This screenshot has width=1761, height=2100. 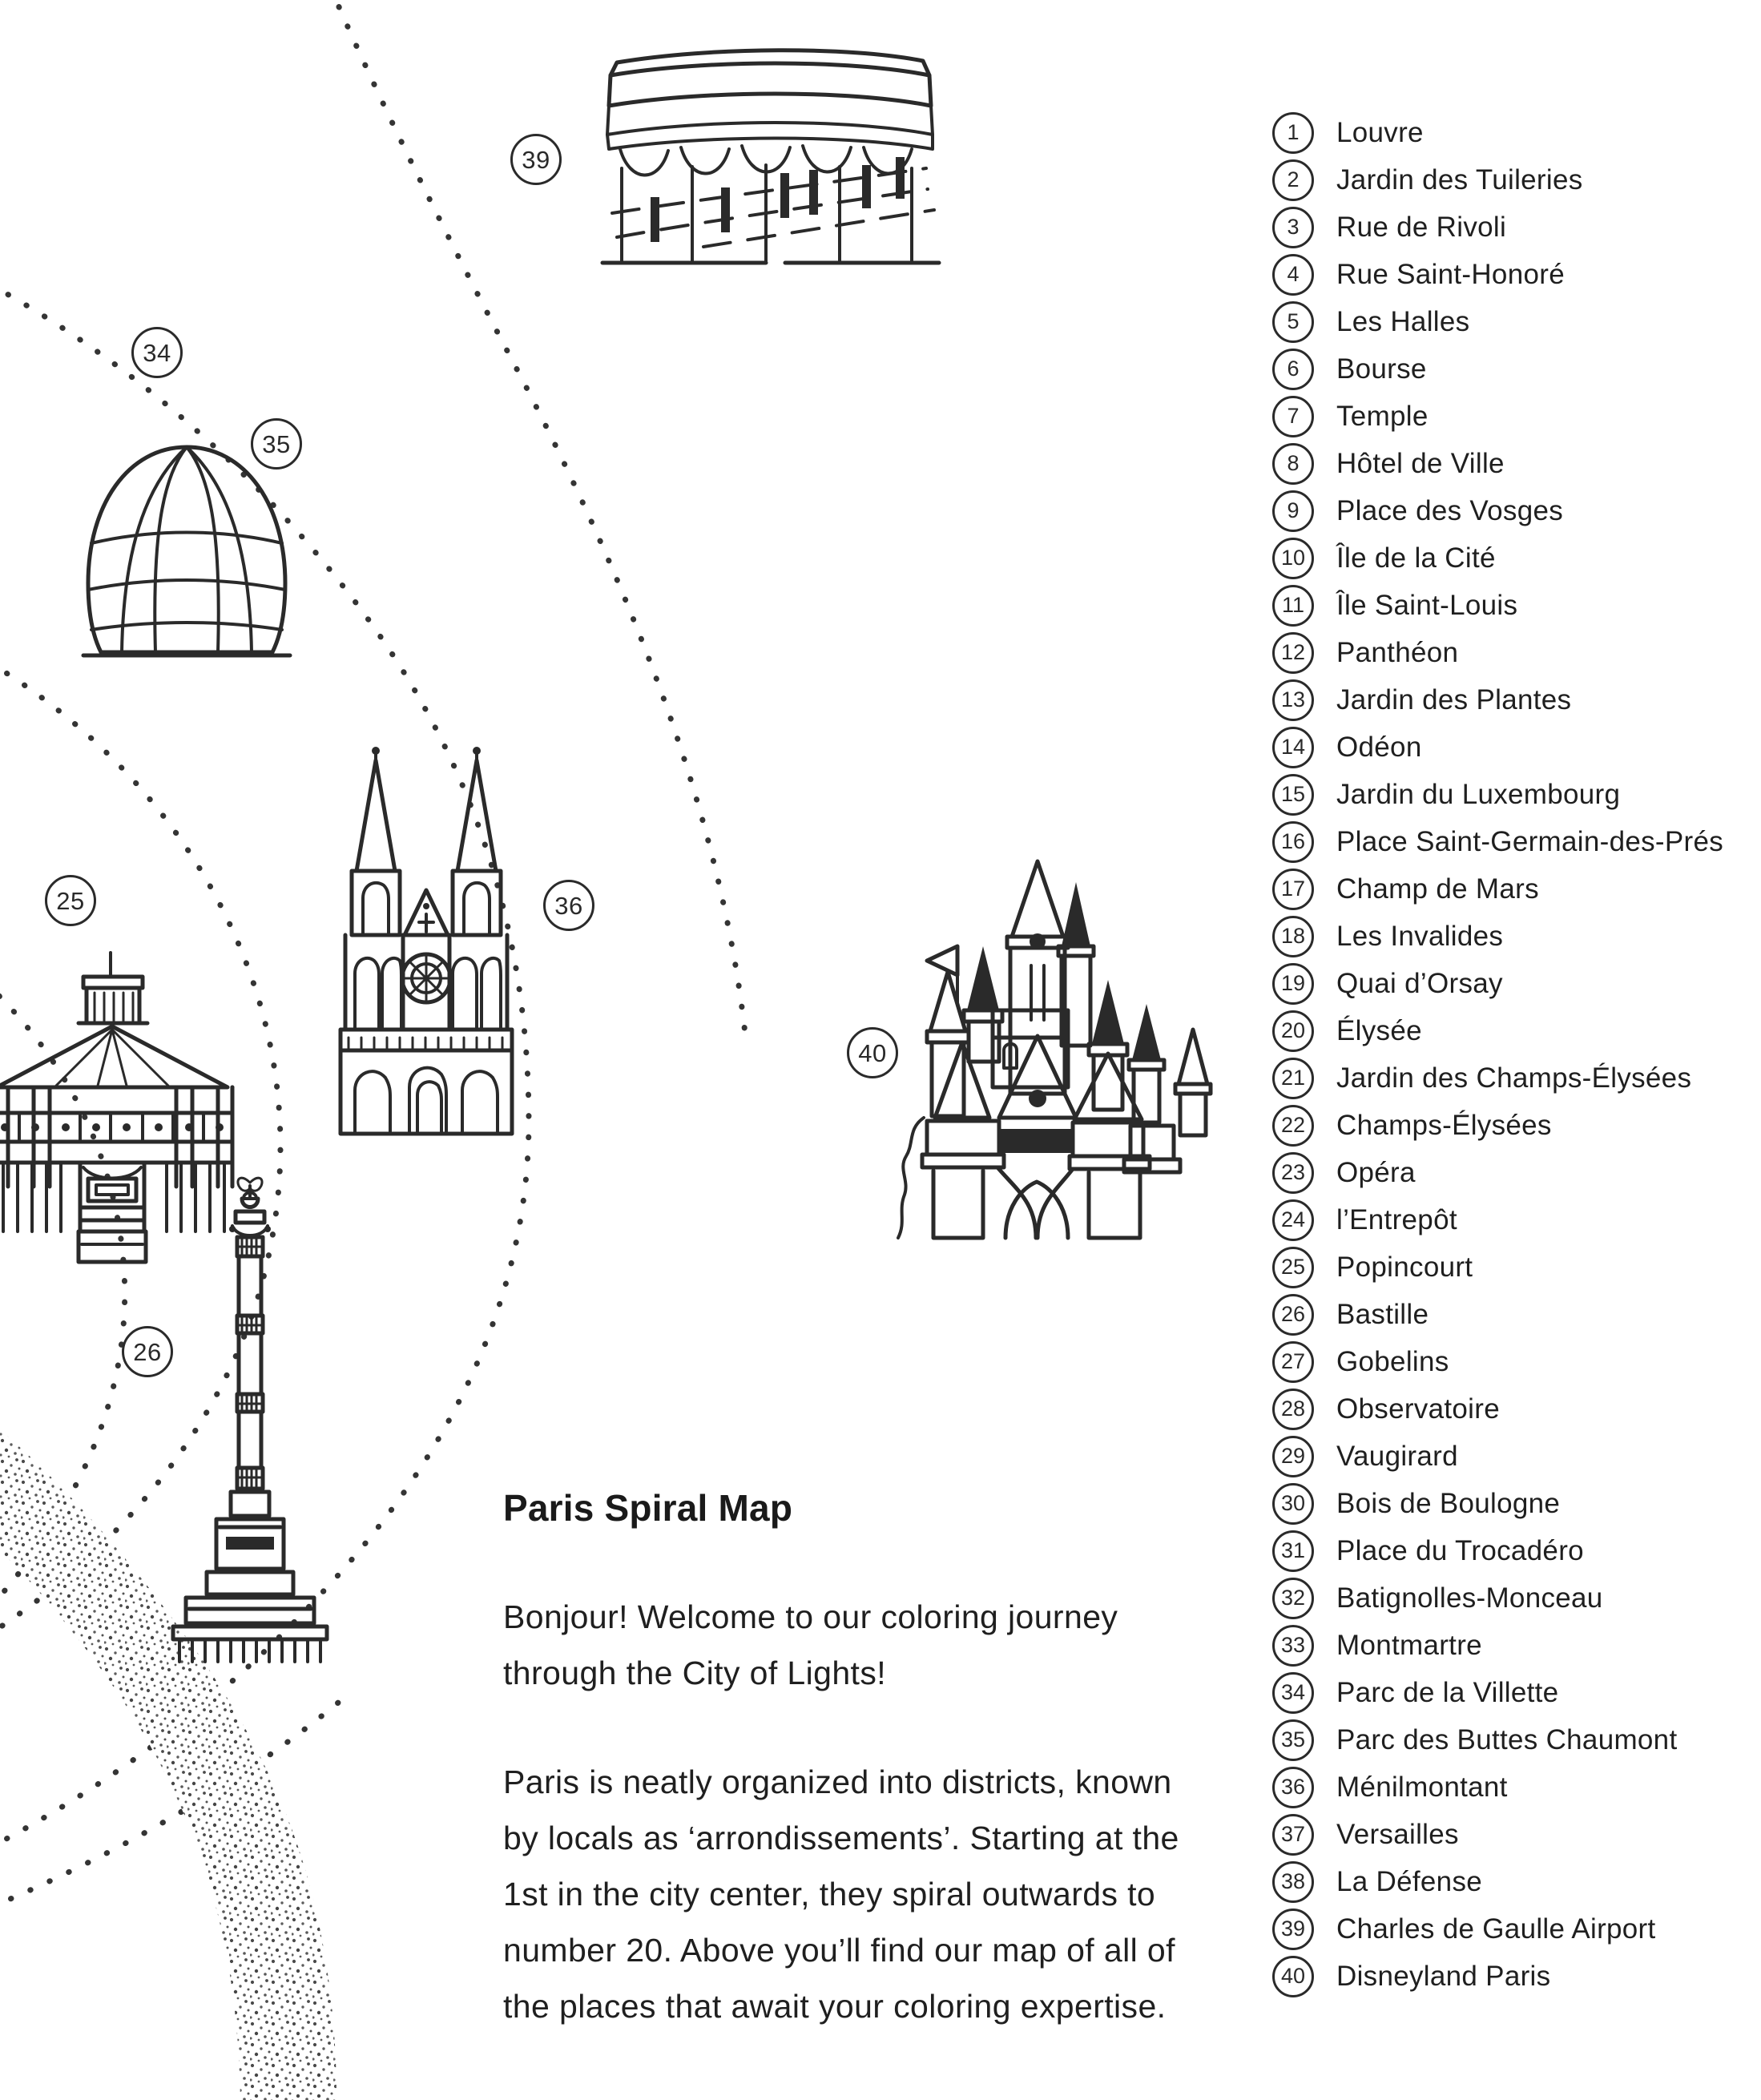 I want to click on legend-number-badge: 19, so click(x=1293, y=984).